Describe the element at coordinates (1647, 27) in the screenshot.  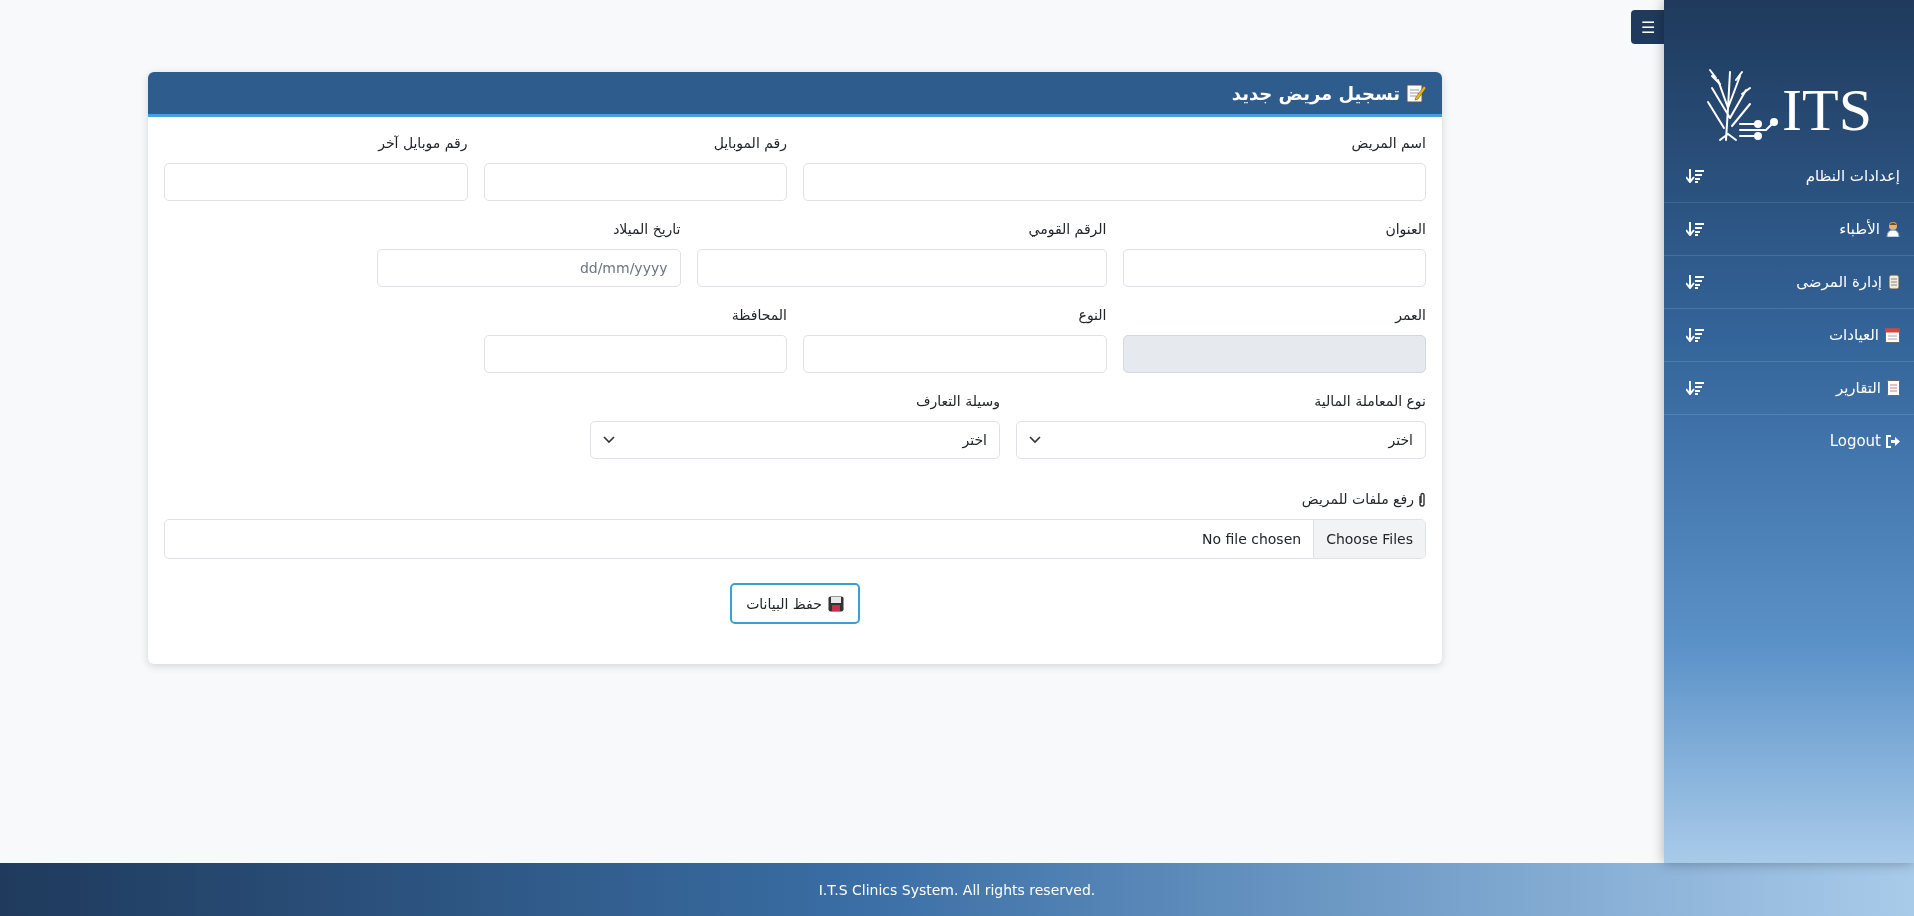
I see `menu-toggle-button: ☰` at that location.